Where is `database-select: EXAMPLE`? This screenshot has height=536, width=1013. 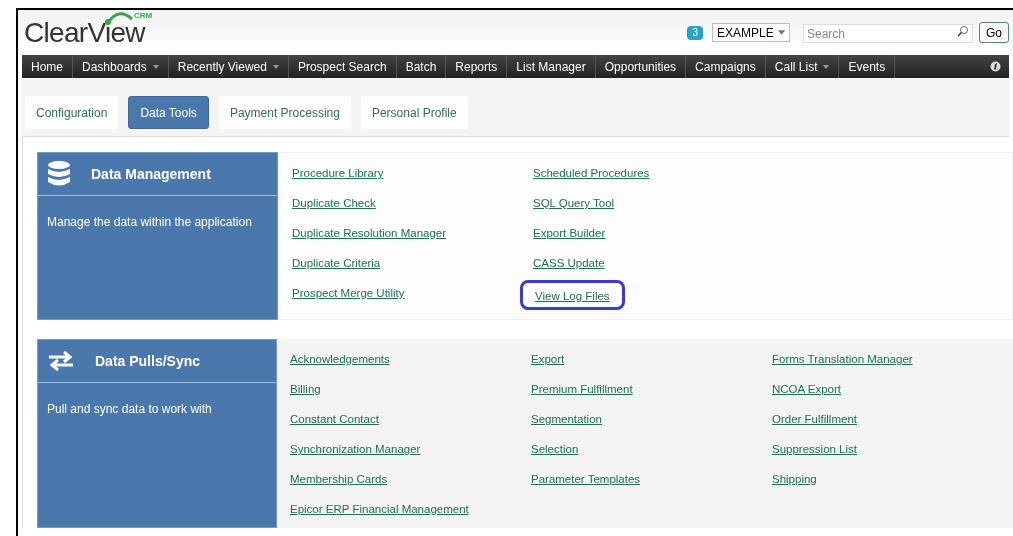 database-select: EXAMPLE is located at coordinates (751, 32).